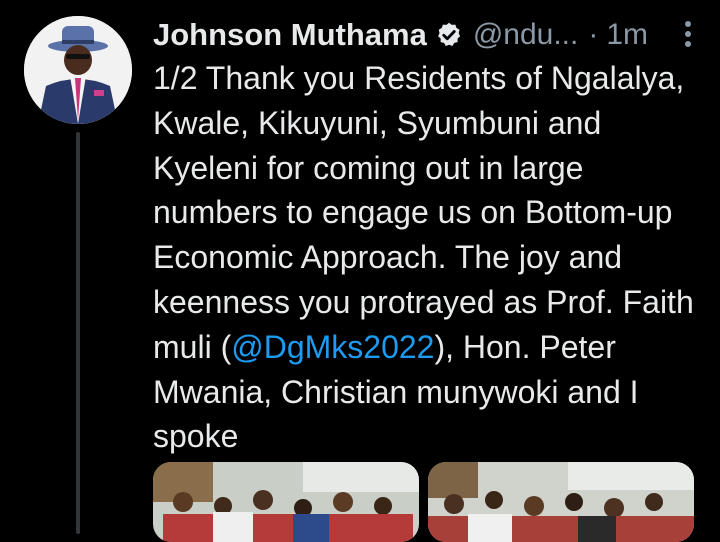  I want to click on tweet-header: Johnson Muthama @ndu... · 1m, so click(400, 35).